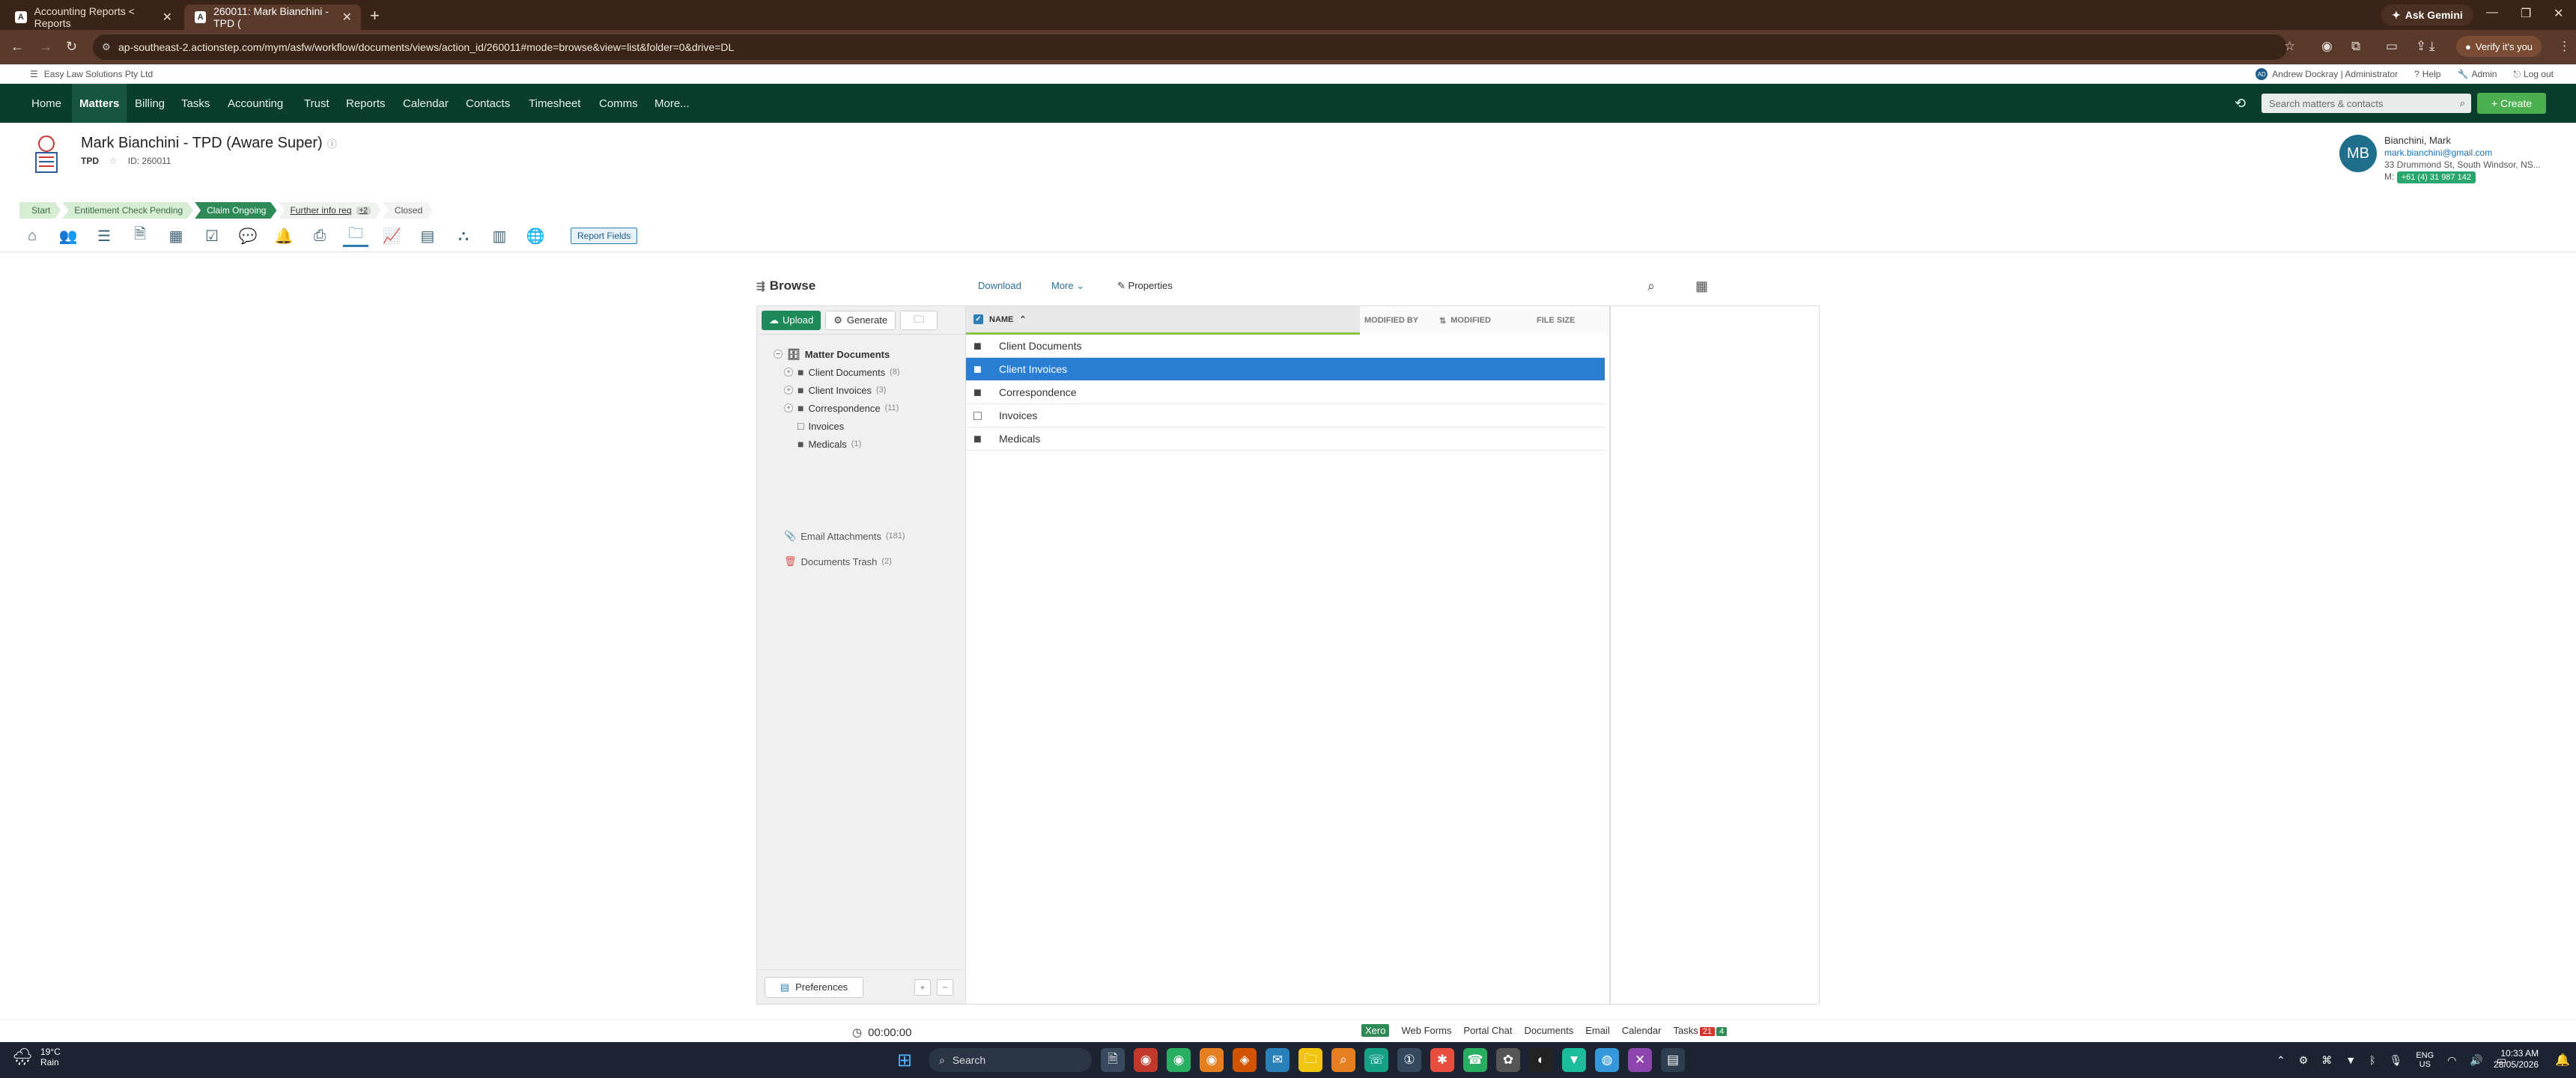  Describe the element at coordinates (2335, 74) in the screenshot. I see `current-user: Andrew Dockray | Administrator` at that location.